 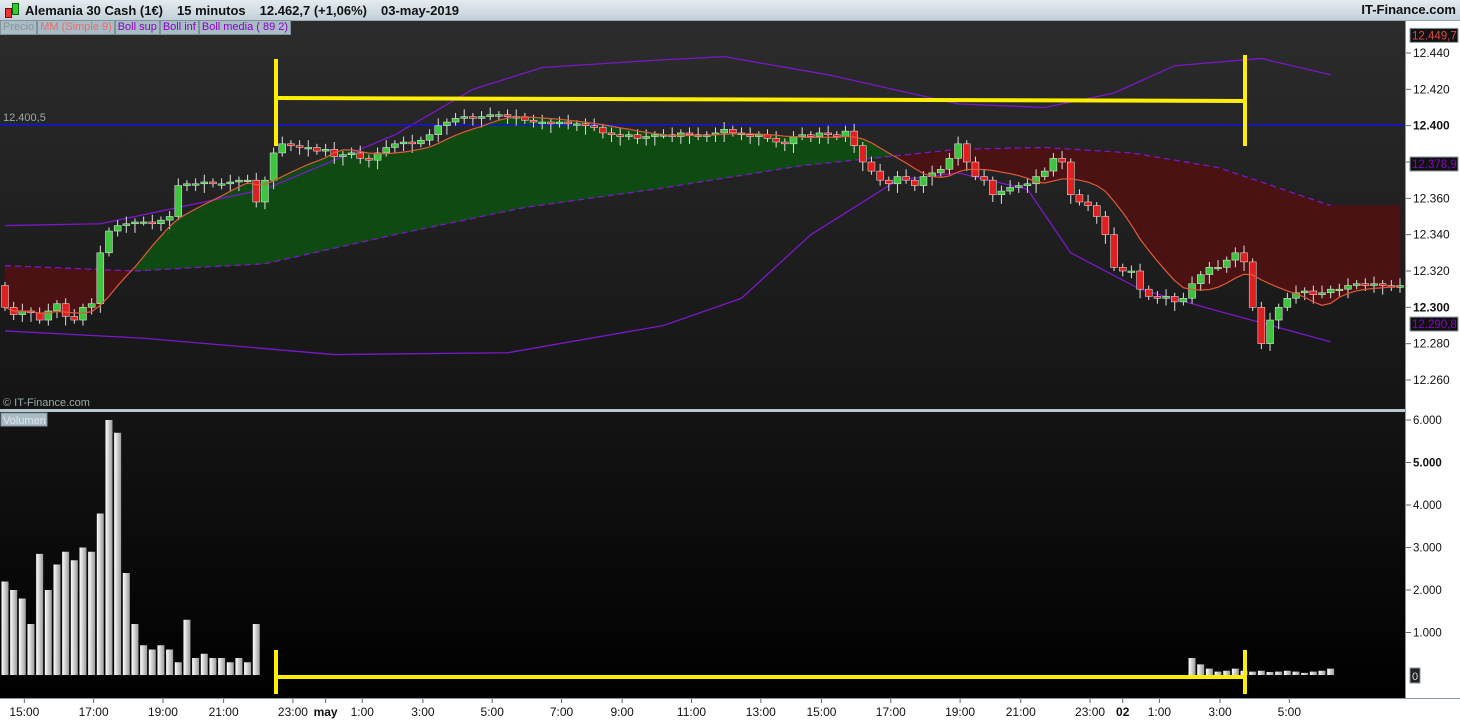 What do you see at coordinates (562, 712) in the screenshot?
I see `time-tick-label: 7:00` at bounding box center [562, 712].